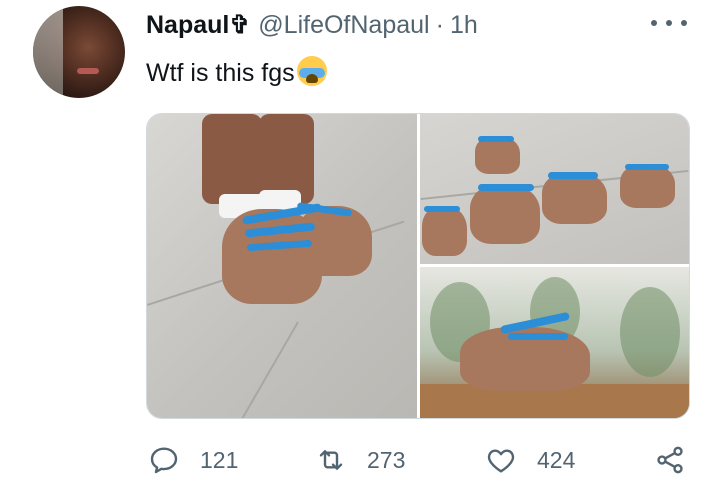 The width and height of the screenshot is (720, 493). Describe the element at coordinates (311, 71) in the screenshot. I see `loudly-crying-face-emoji` at that location.